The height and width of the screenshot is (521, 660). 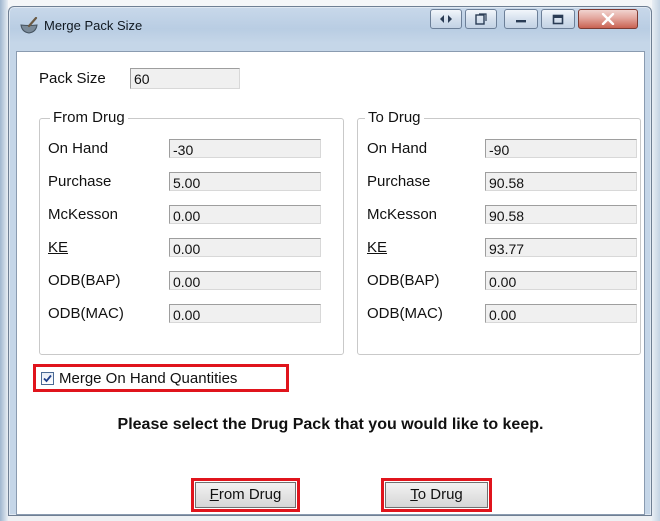 What do you see at coordinates (93, 25) in the screenshot?
I see `window-title: Merge Pack Size` at bounding box center [93, 25].